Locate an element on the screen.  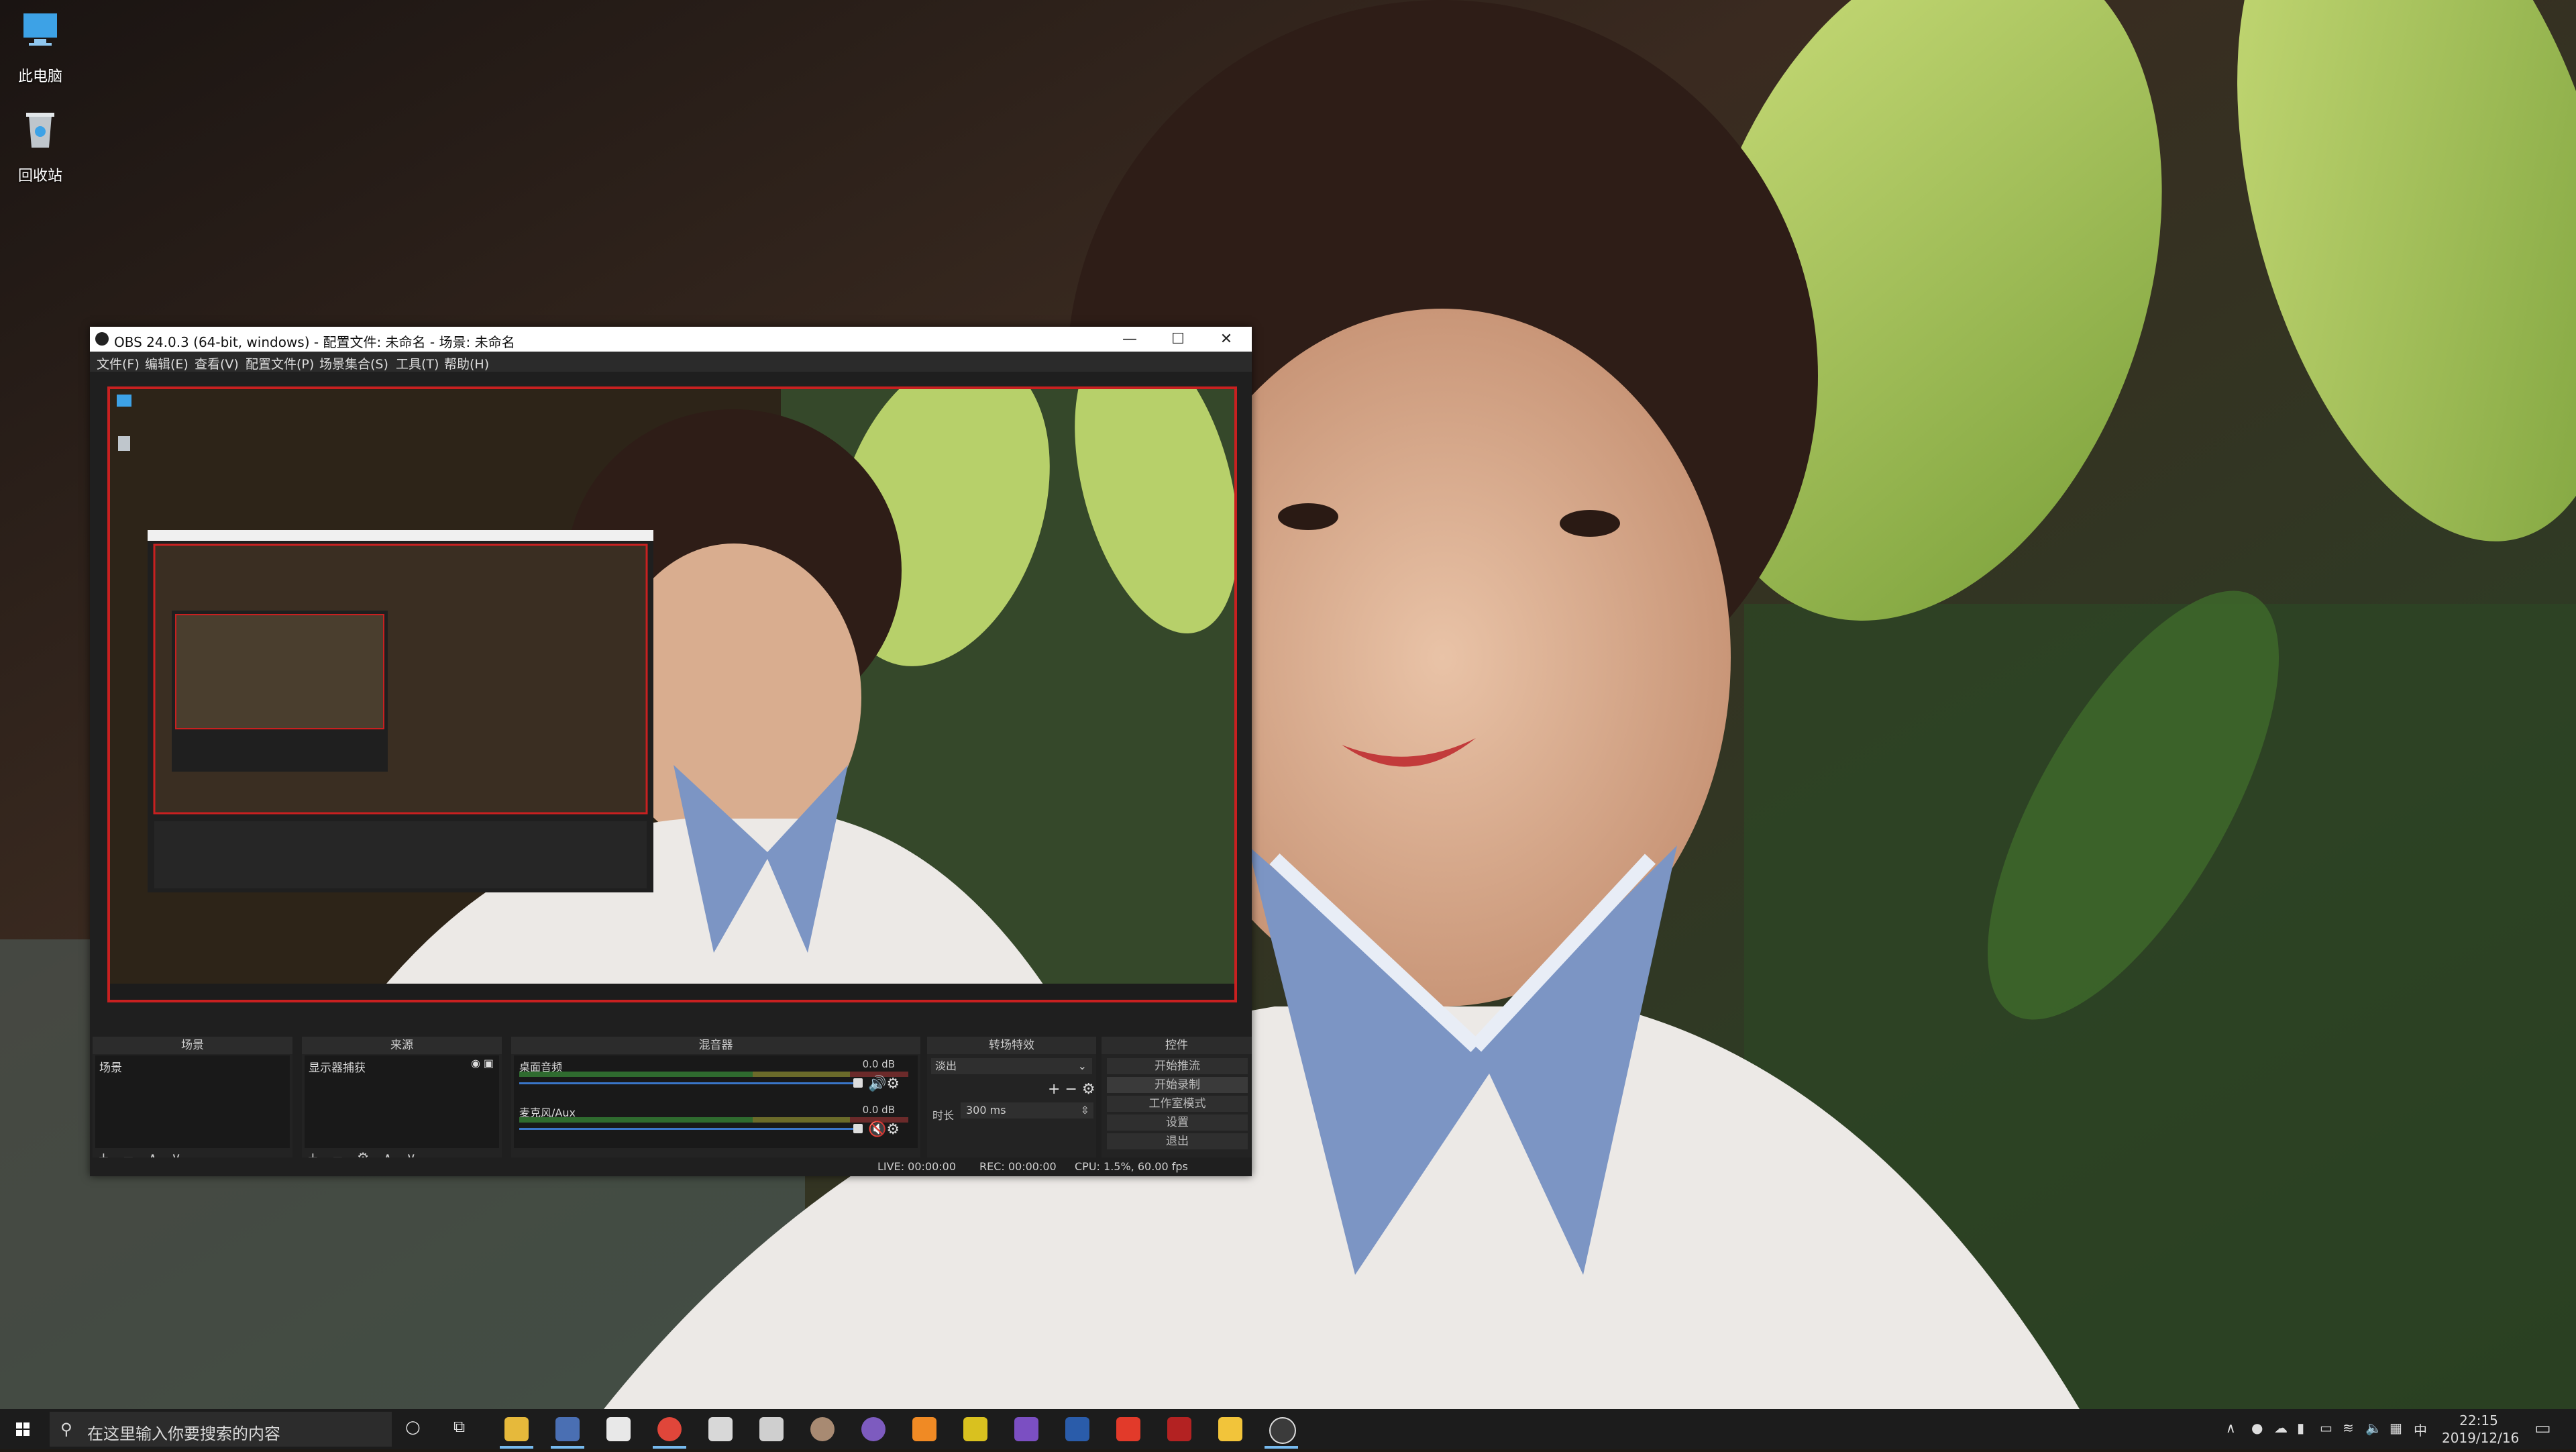
add-icon: + is located at coordinates (1054, 1089).